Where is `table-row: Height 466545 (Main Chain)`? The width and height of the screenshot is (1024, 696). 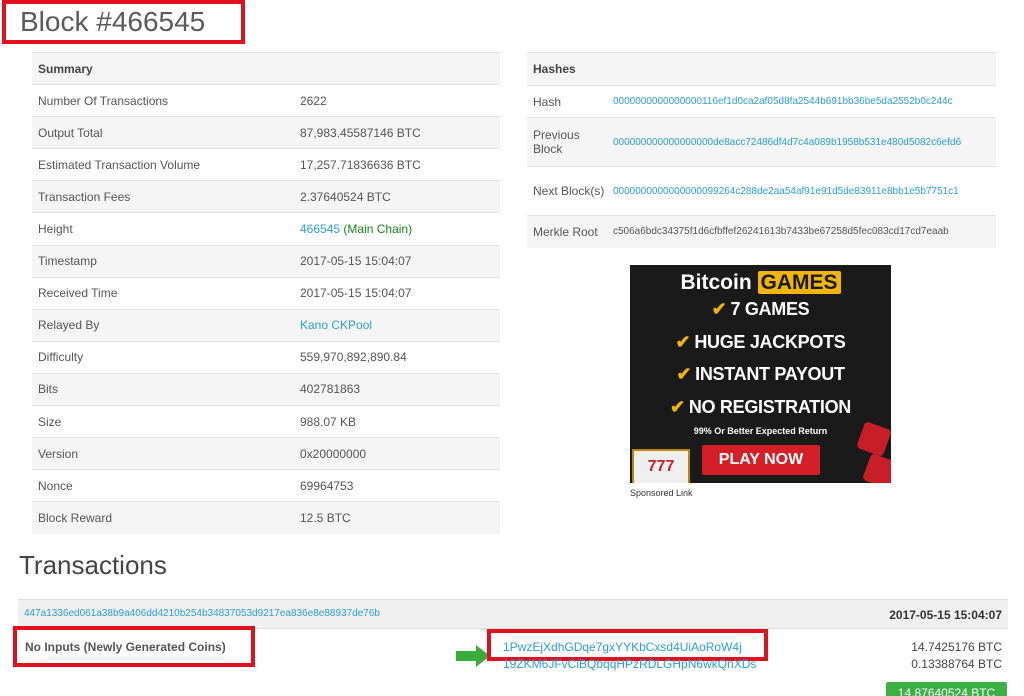 table-row: Height 466545 (Main Chain) is located at coordinates (266, 229).